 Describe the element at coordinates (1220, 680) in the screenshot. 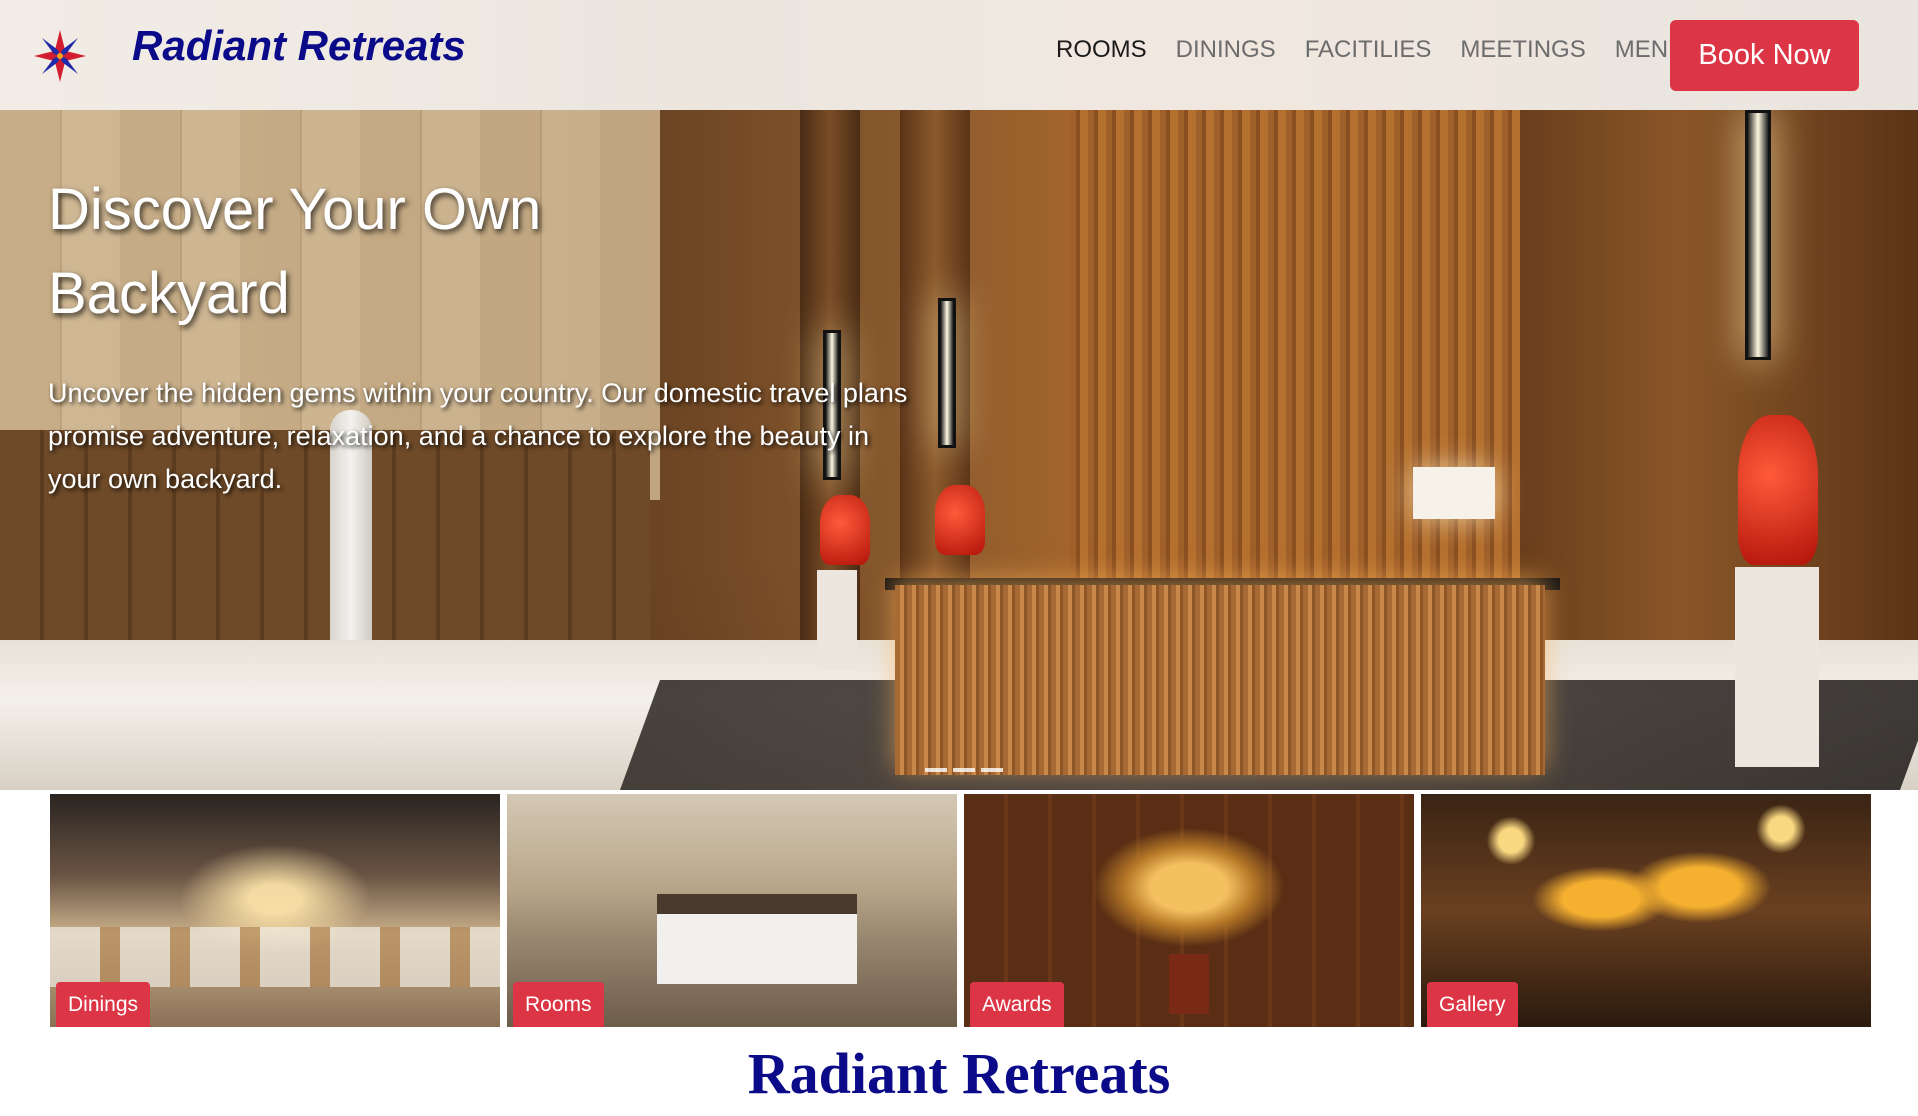

I see `reception-desk` at that location.